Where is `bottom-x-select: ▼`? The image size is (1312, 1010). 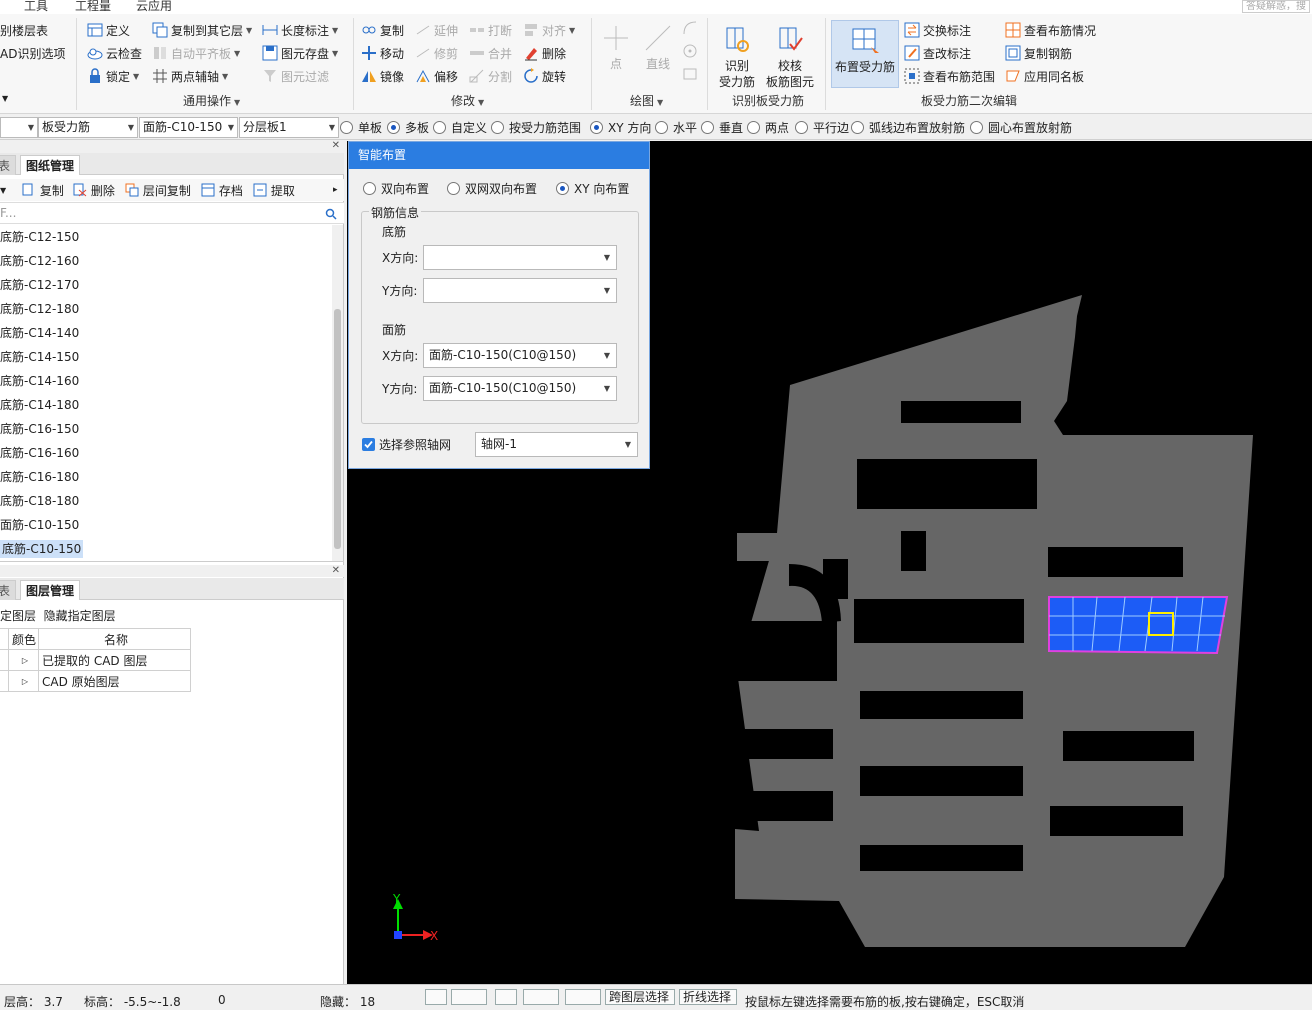
bottom-x-select: ▼ is located at coordinates (520, 257).